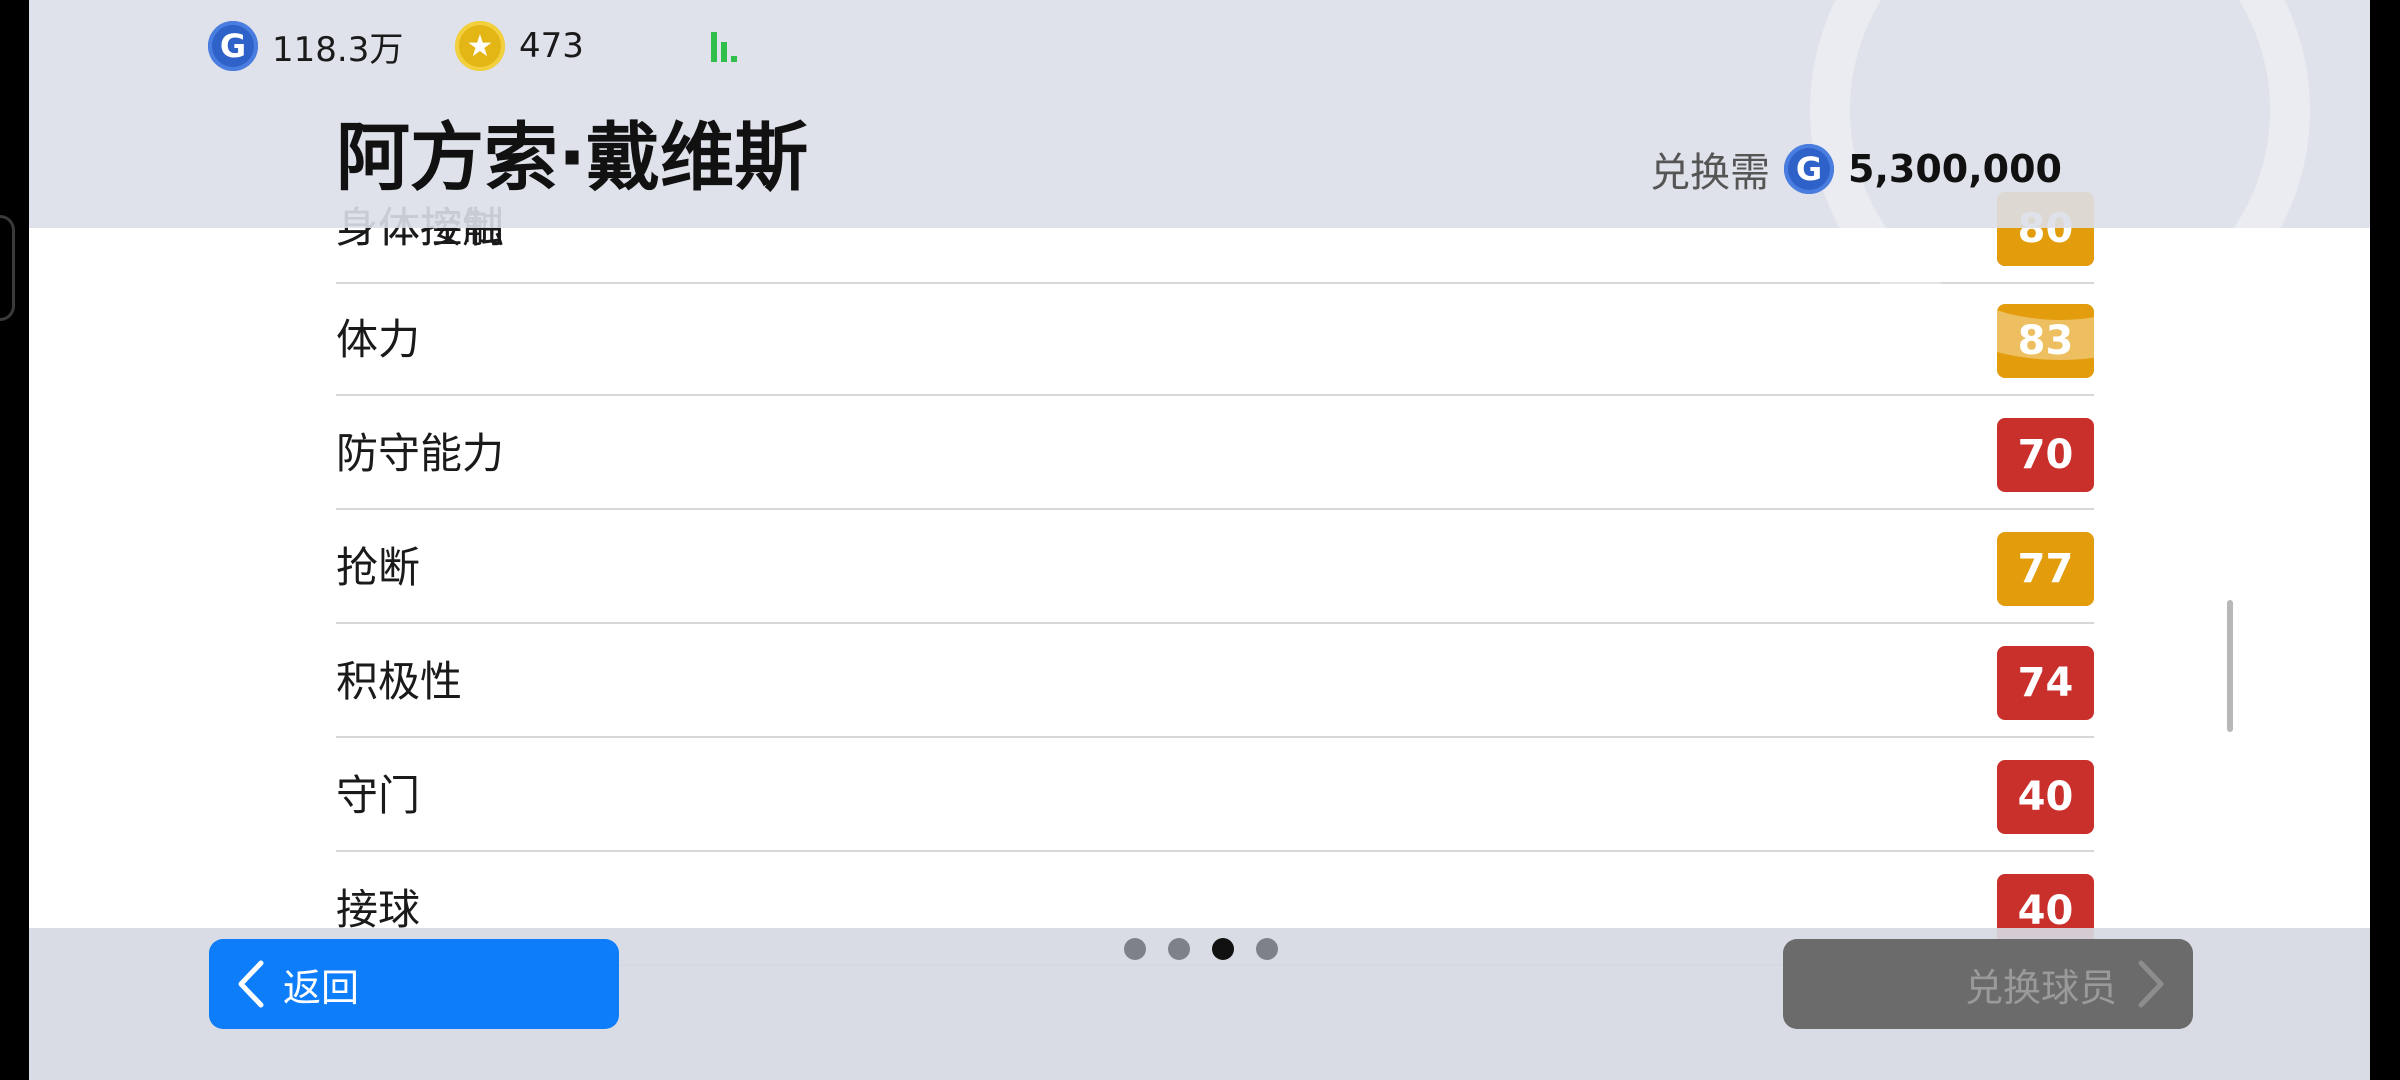 This screenshot has height=1080, width=2400. I want to click on page-indicator, so click(1201, 949).